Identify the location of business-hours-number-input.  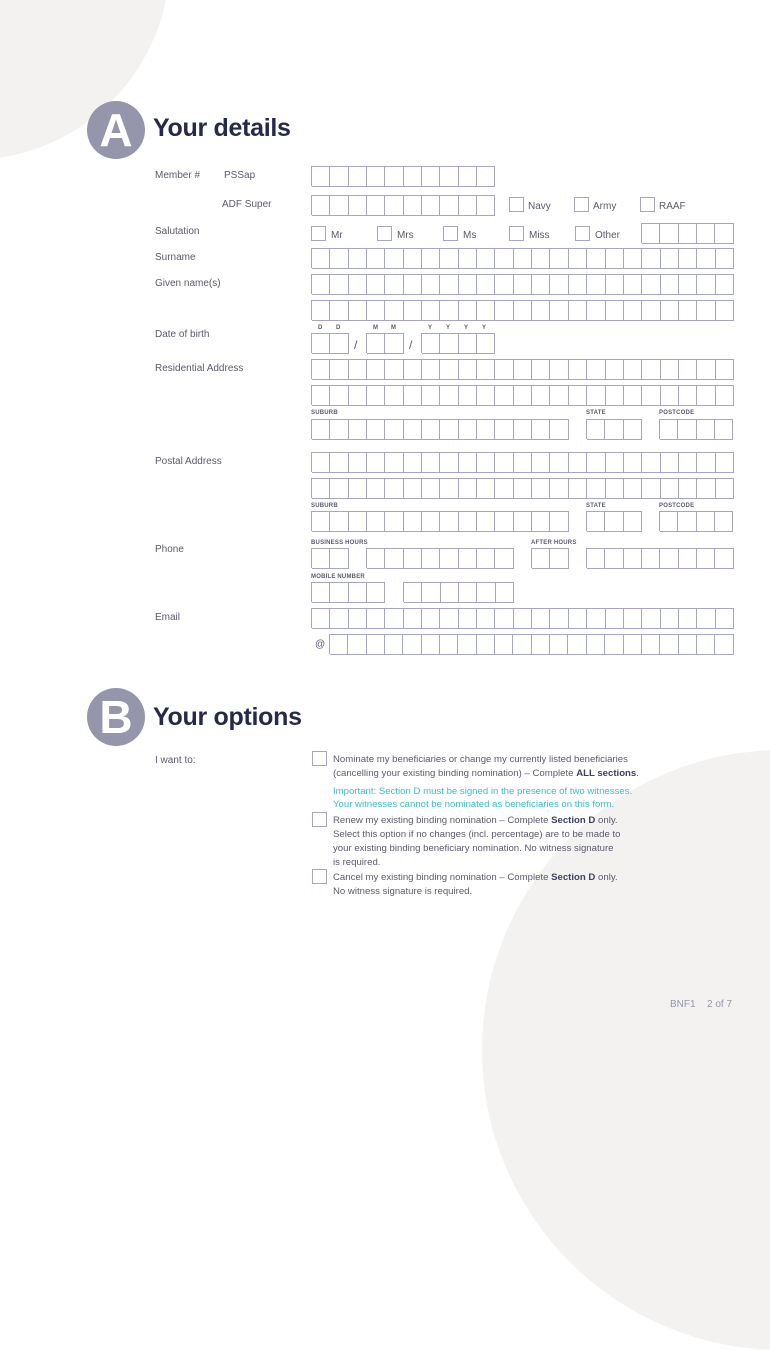
(440, 558).